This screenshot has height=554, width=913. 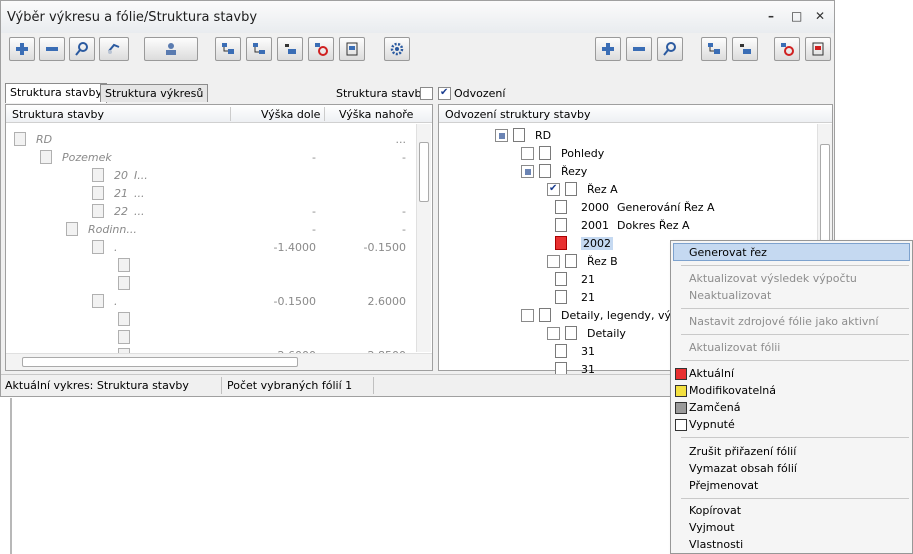 What do you see at coordinates (796, 16) in the screenshot?
I see `maximize-button: □` at bounding box center [796, 16].